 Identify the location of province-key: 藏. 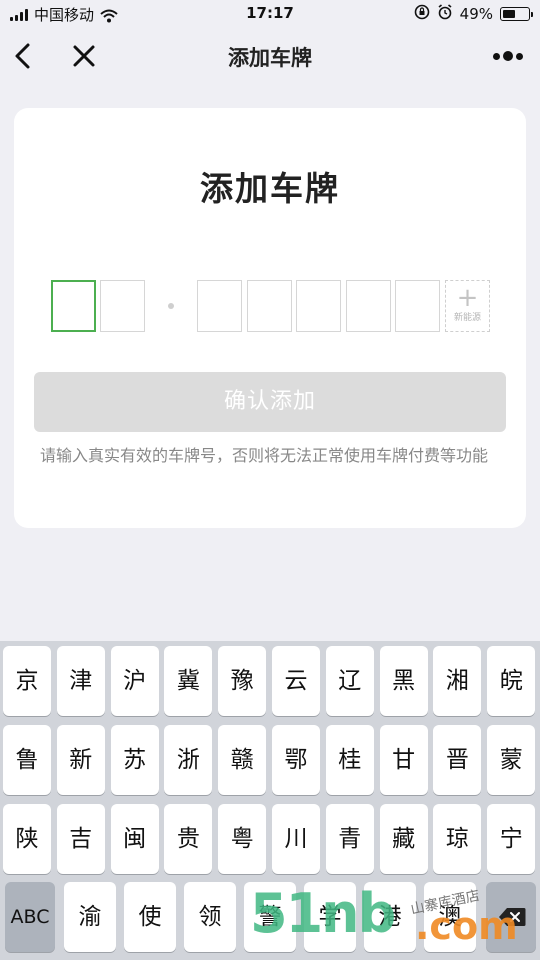
(403, 839).